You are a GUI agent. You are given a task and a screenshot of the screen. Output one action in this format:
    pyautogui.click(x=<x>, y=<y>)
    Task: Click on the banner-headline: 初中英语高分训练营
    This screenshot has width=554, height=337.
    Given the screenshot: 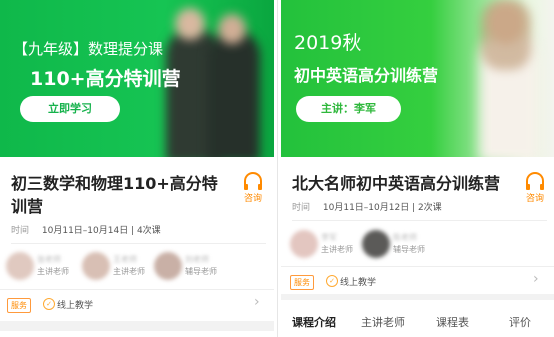 What is the action you would take?
    pyautogui.click(x=366, y=75)
    